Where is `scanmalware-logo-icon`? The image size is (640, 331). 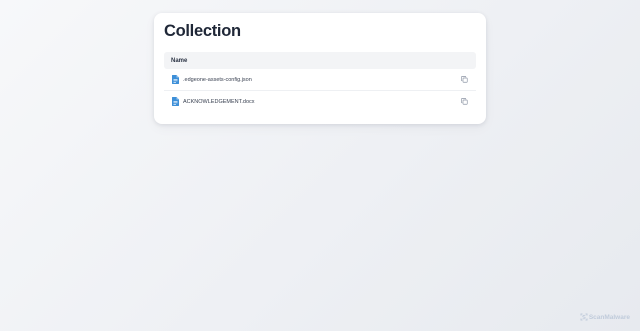
scanmalware-logo-icon is located at coordinates (584, 317).